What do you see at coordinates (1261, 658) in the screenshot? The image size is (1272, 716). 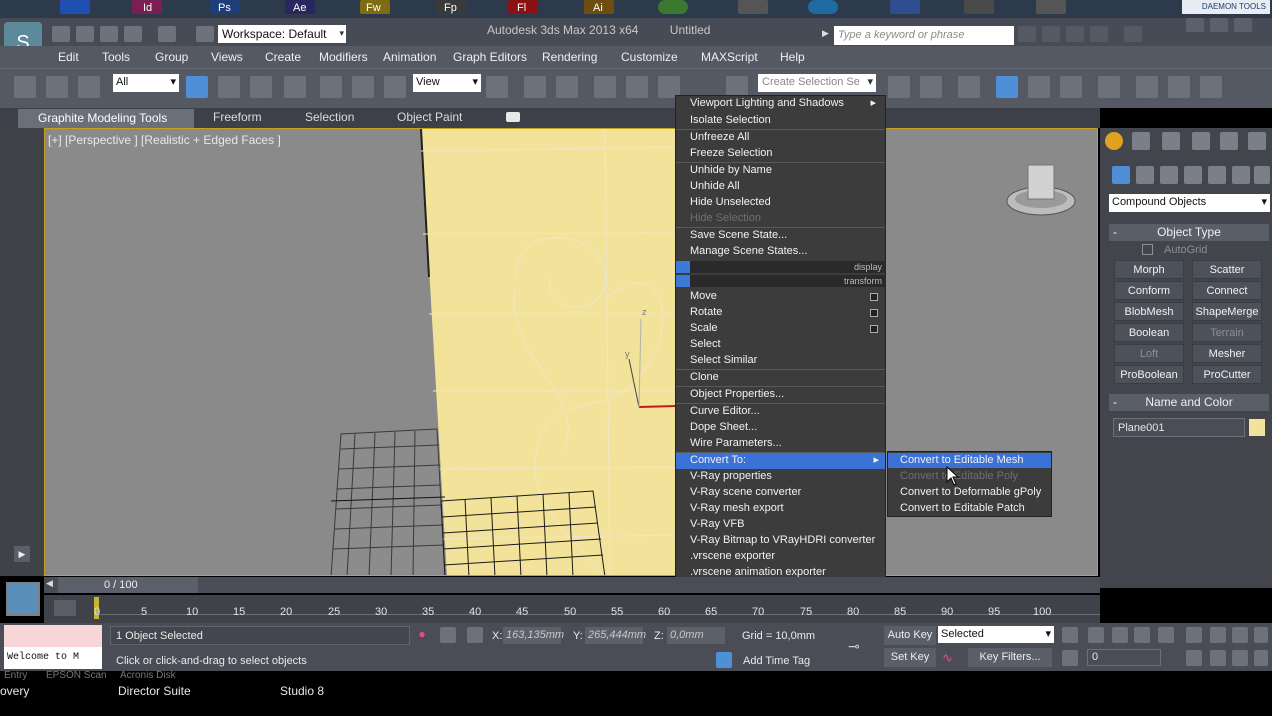 I see `maximize-viewport-icon` at bounding box center [1261, 658].